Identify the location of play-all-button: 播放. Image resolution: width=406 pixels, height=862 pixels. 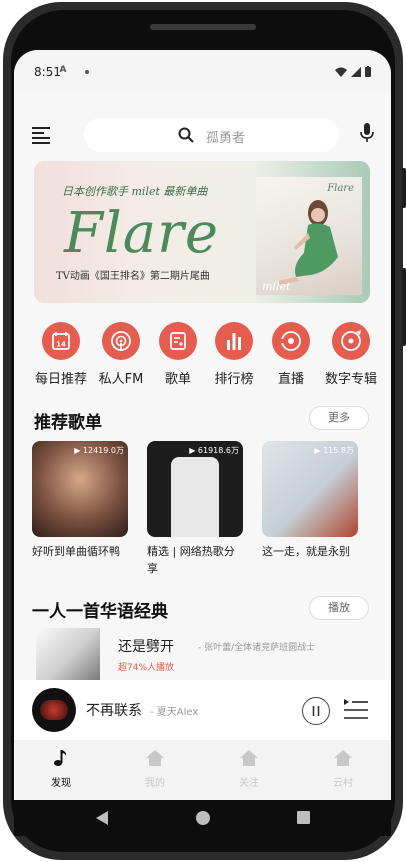
(339, 608).